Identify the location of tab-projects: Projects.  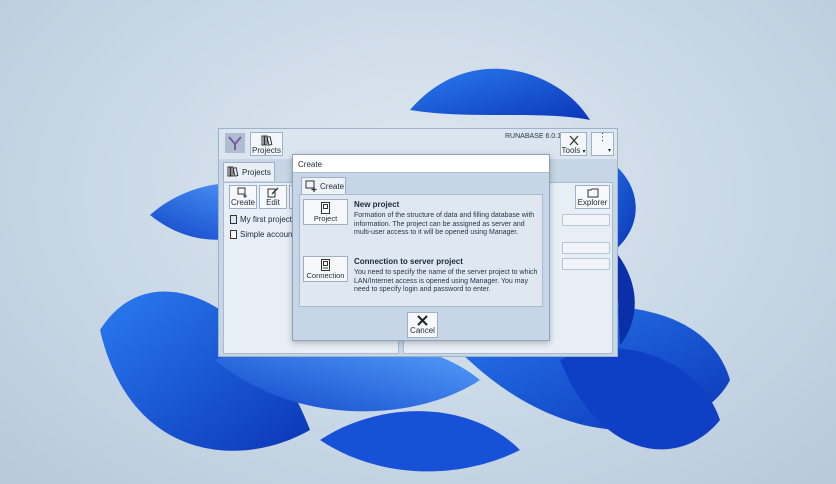
(249, 171).